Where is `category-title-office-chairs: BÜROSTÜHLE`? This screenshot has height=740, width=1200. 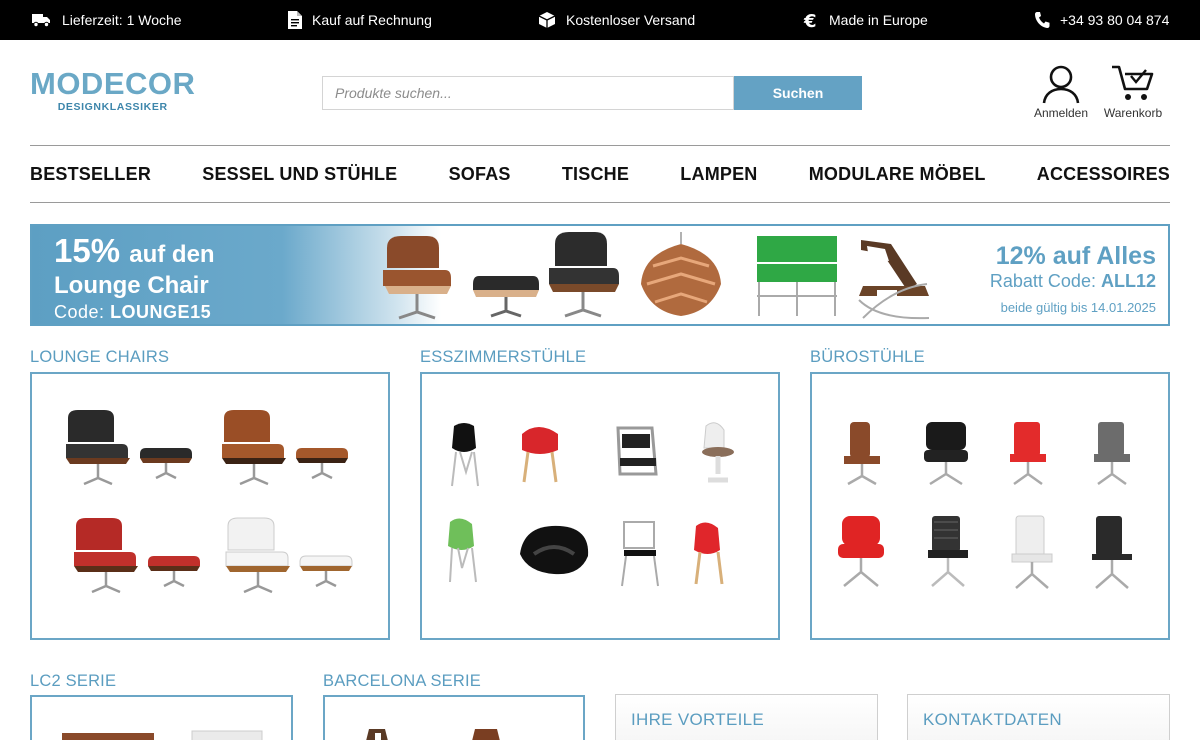 category-title-office-chairs: BÜROSTÜHLE is located at coordinates (867, 357).